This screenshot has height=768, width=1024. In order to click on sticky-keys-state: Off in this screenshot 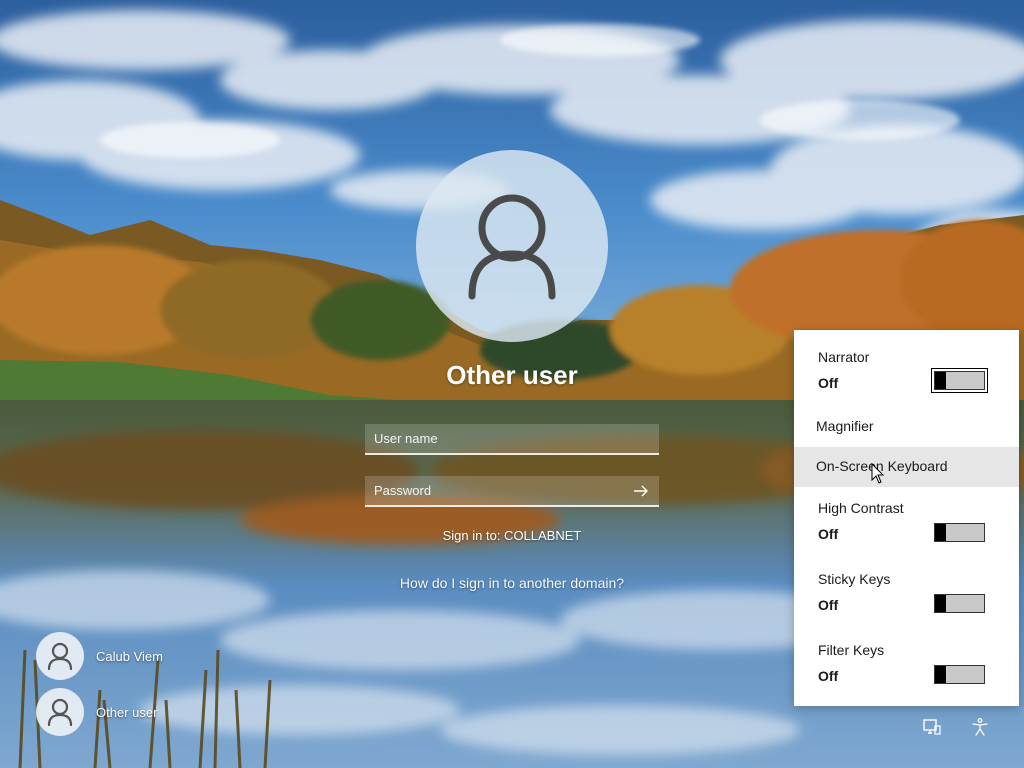, I will do `click(828, 605)`.